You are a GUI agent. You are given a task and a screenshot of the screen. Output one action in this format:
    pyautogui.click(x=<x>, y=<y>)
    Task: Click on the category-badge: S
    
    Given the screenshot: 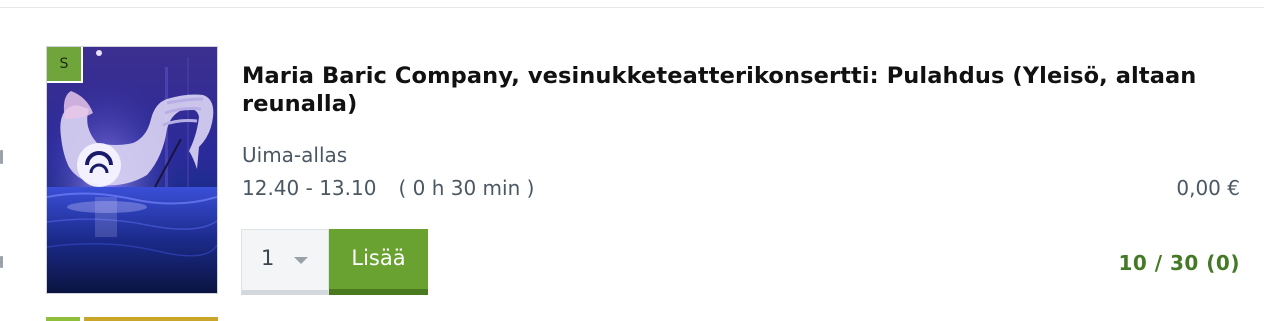 What is the action you would take?
    pyautogui.click(x=65, y=65)
    